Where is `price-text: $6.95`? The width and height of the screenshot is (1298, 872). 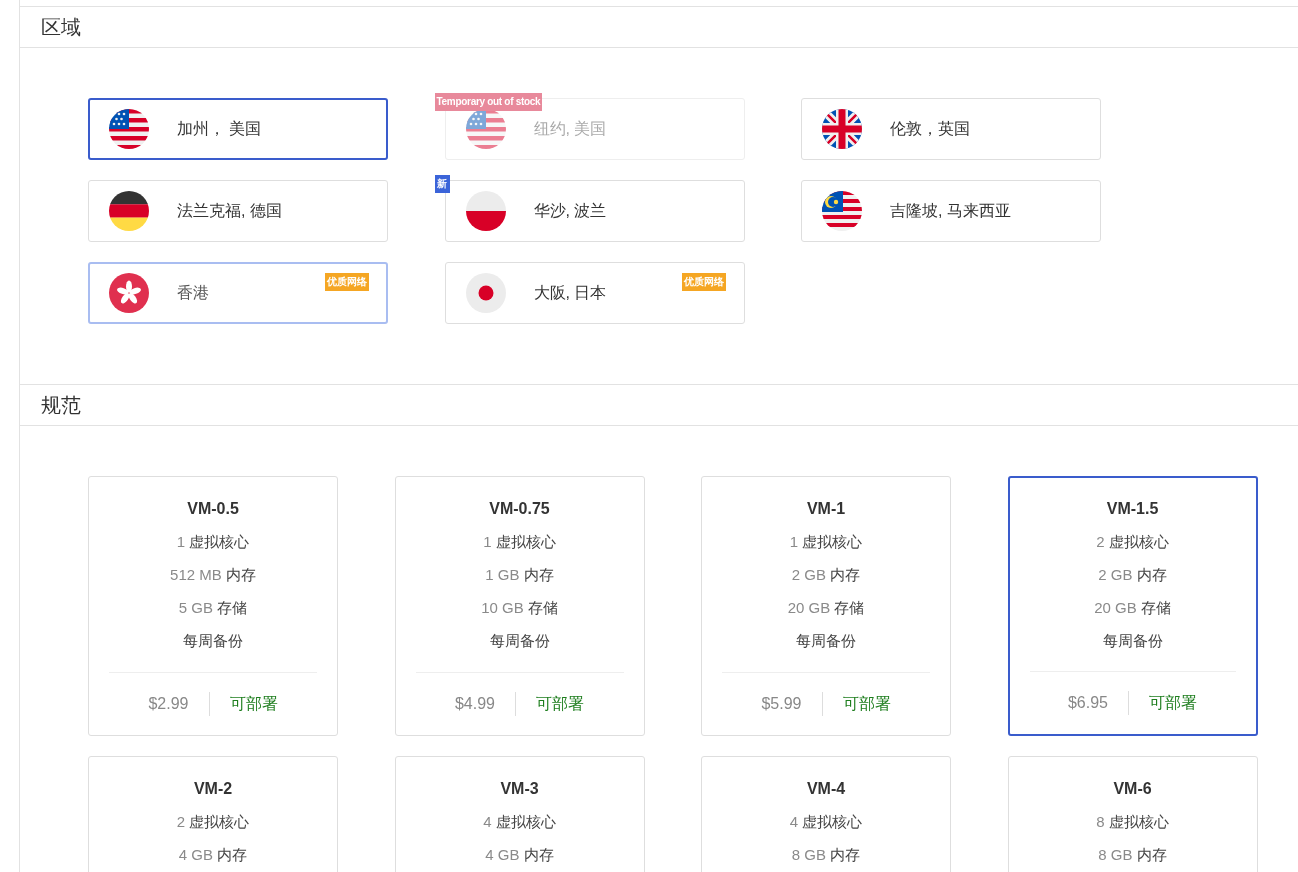 price-text: $6.95 is located at coordinates (1087, 703).